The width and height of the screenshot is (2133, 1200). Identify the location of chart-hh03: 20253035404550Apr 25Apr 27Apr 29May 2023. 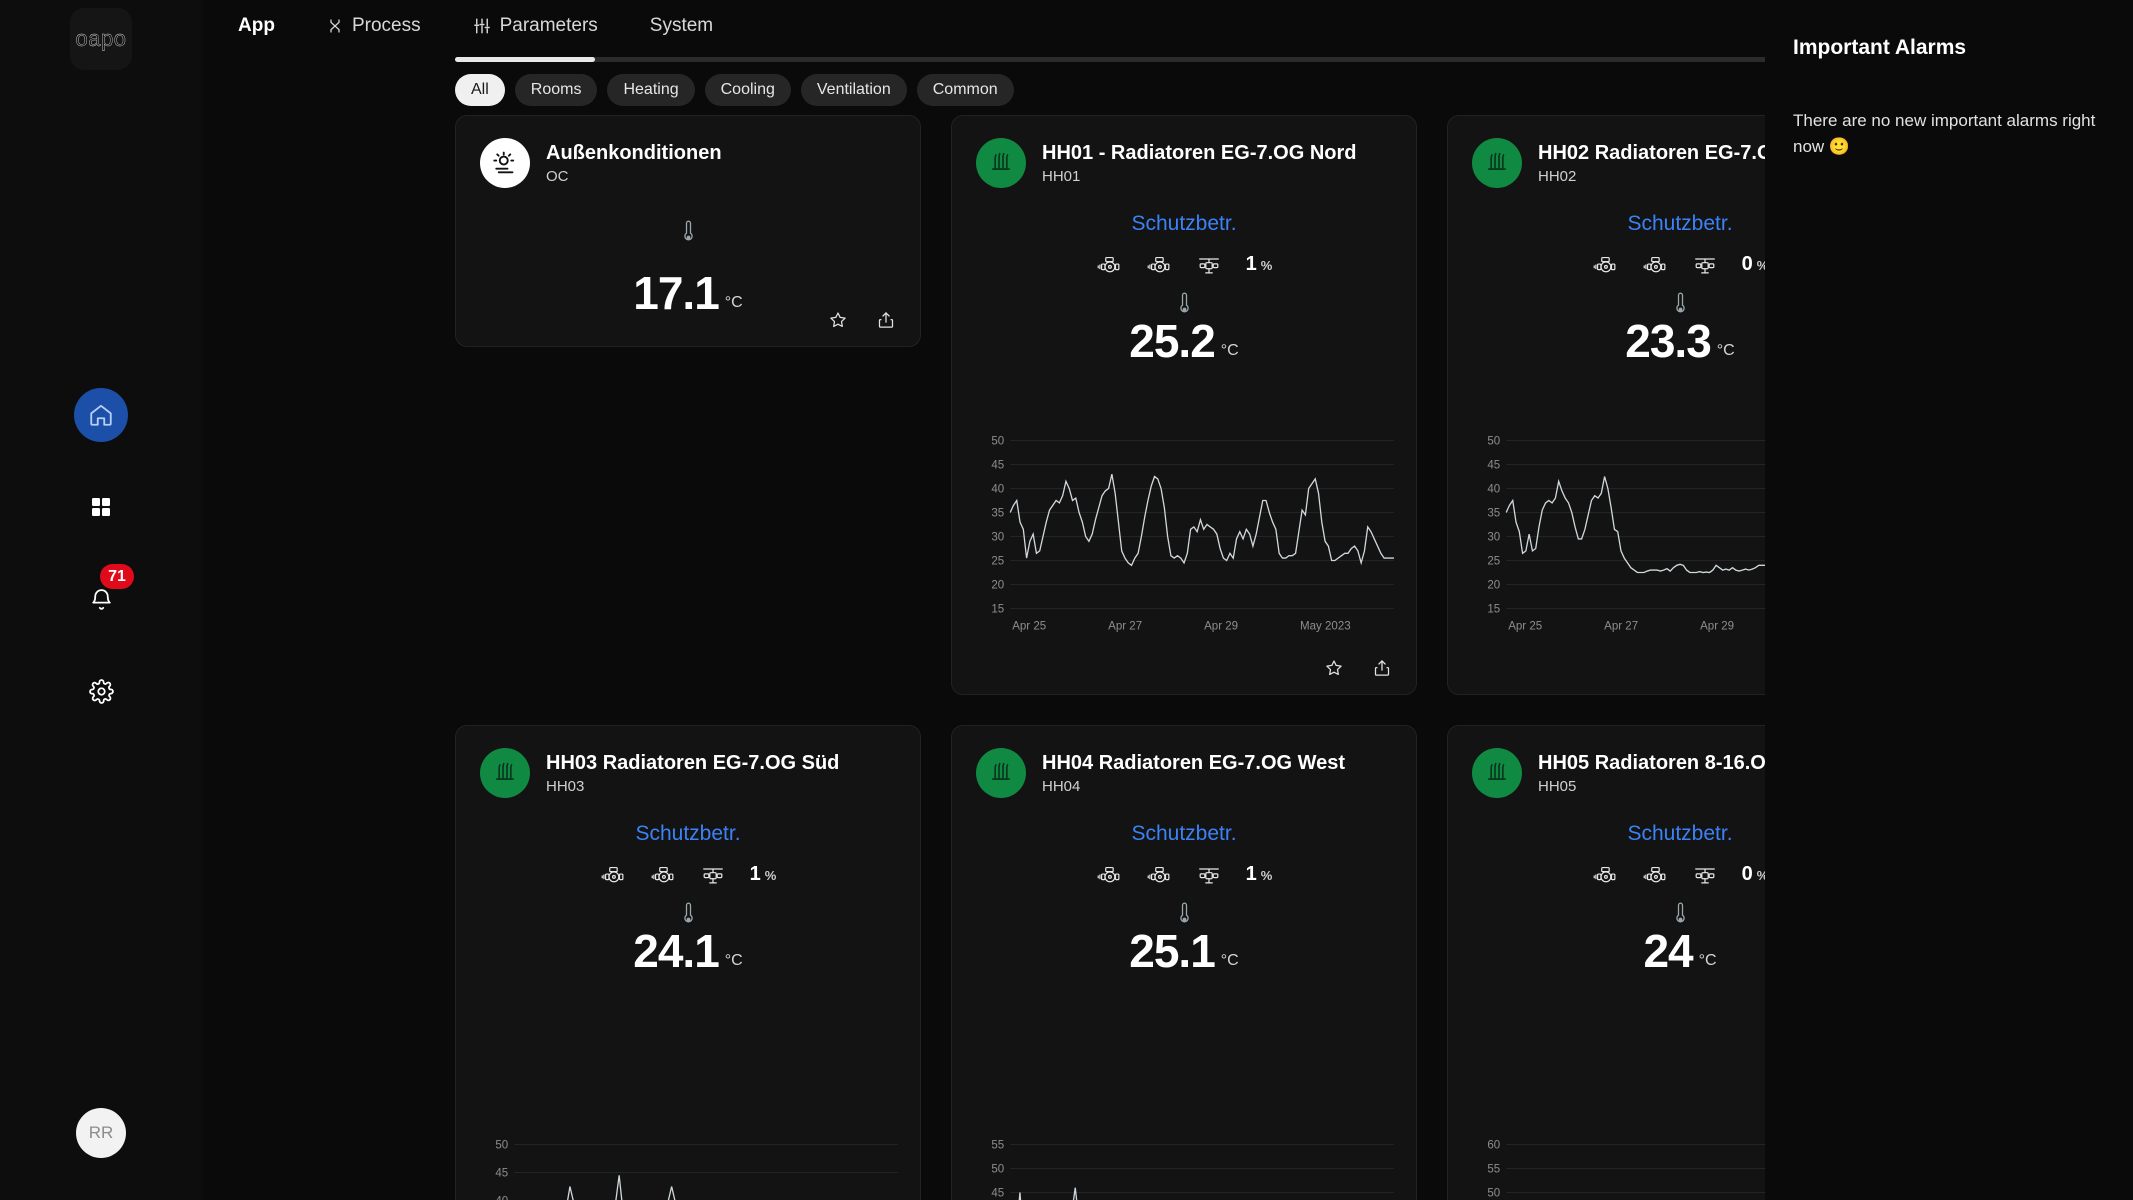
(690, 1167).